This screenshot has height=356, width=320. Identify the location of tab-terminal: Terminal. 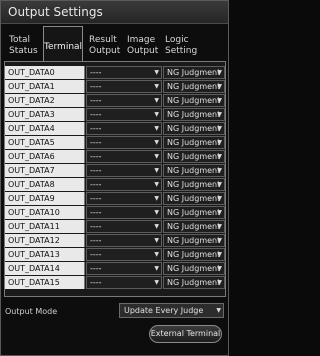
(63, 44).